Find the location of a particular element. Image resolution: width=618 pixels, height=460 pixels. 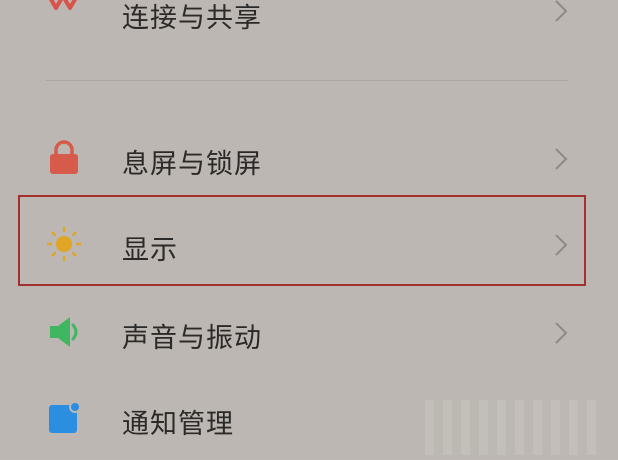

section-divider is located at coordinates (307, 80).